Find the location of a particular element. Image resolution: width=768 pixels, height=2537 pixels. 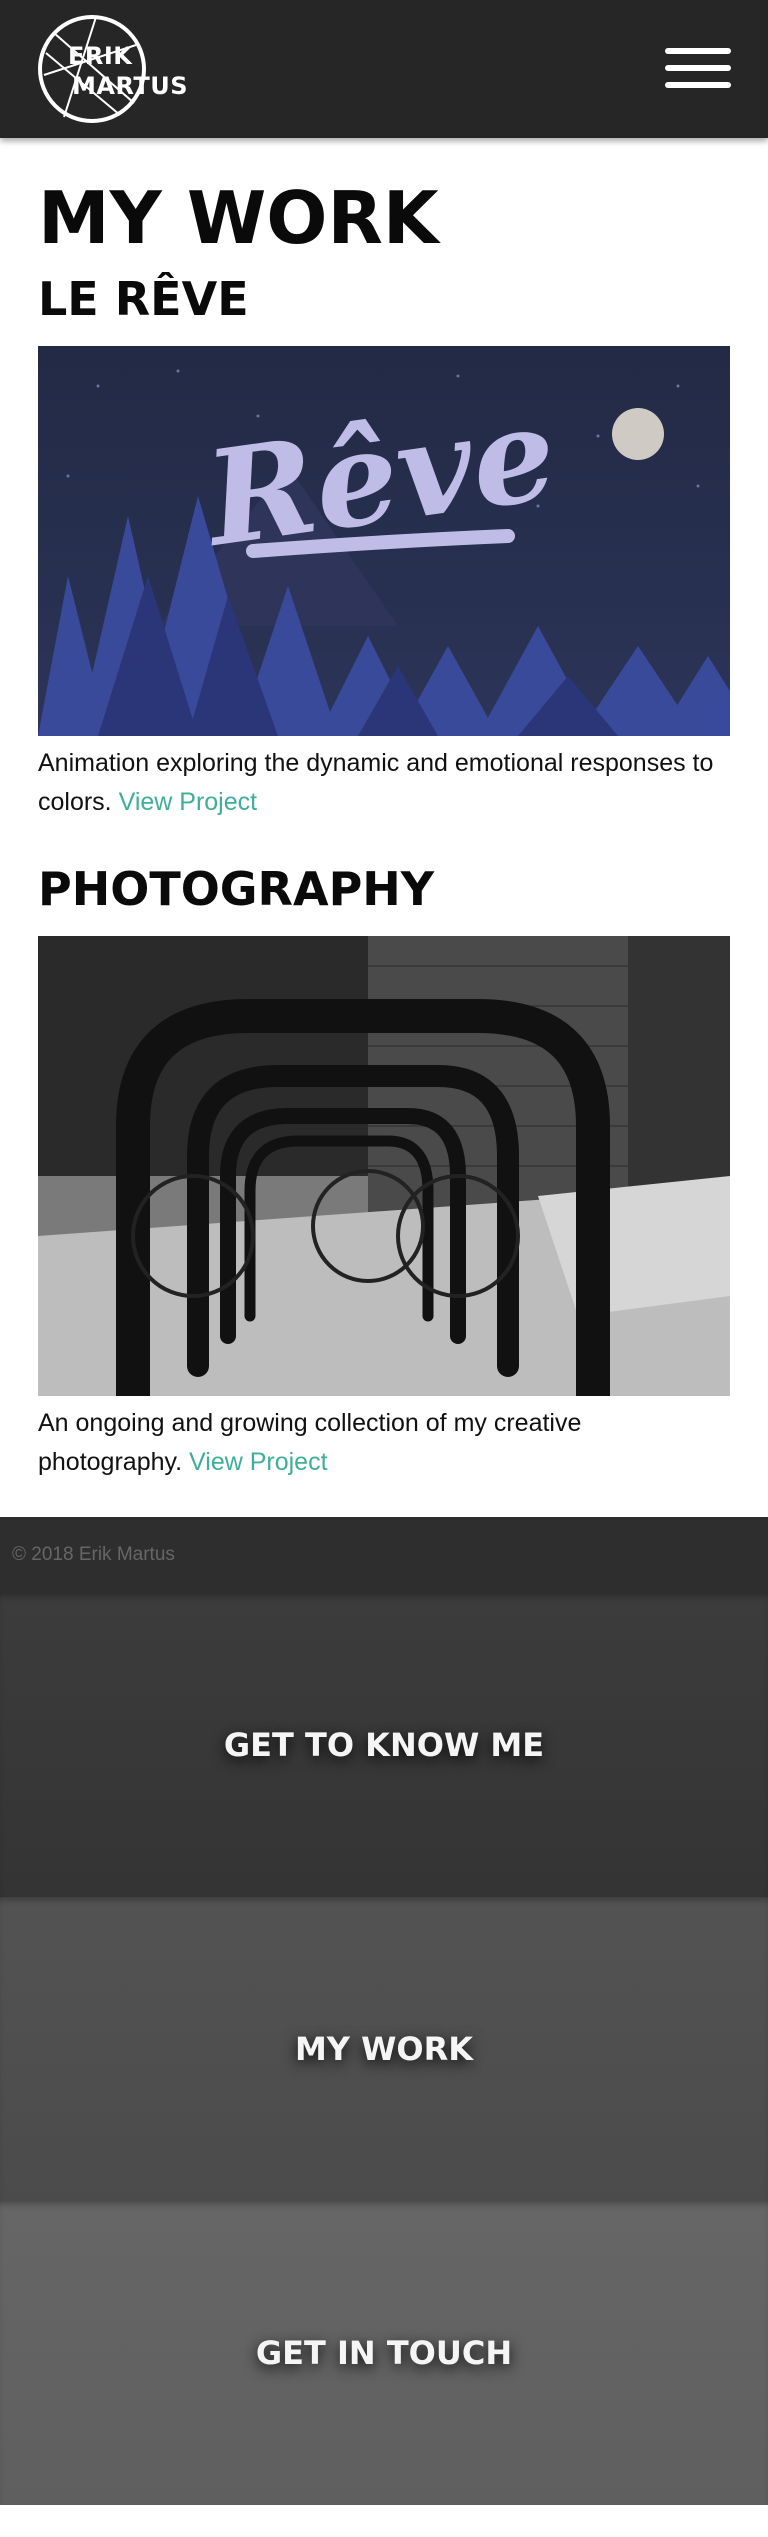

project-title: LE RÊVE is located at coordinates (143, 299).